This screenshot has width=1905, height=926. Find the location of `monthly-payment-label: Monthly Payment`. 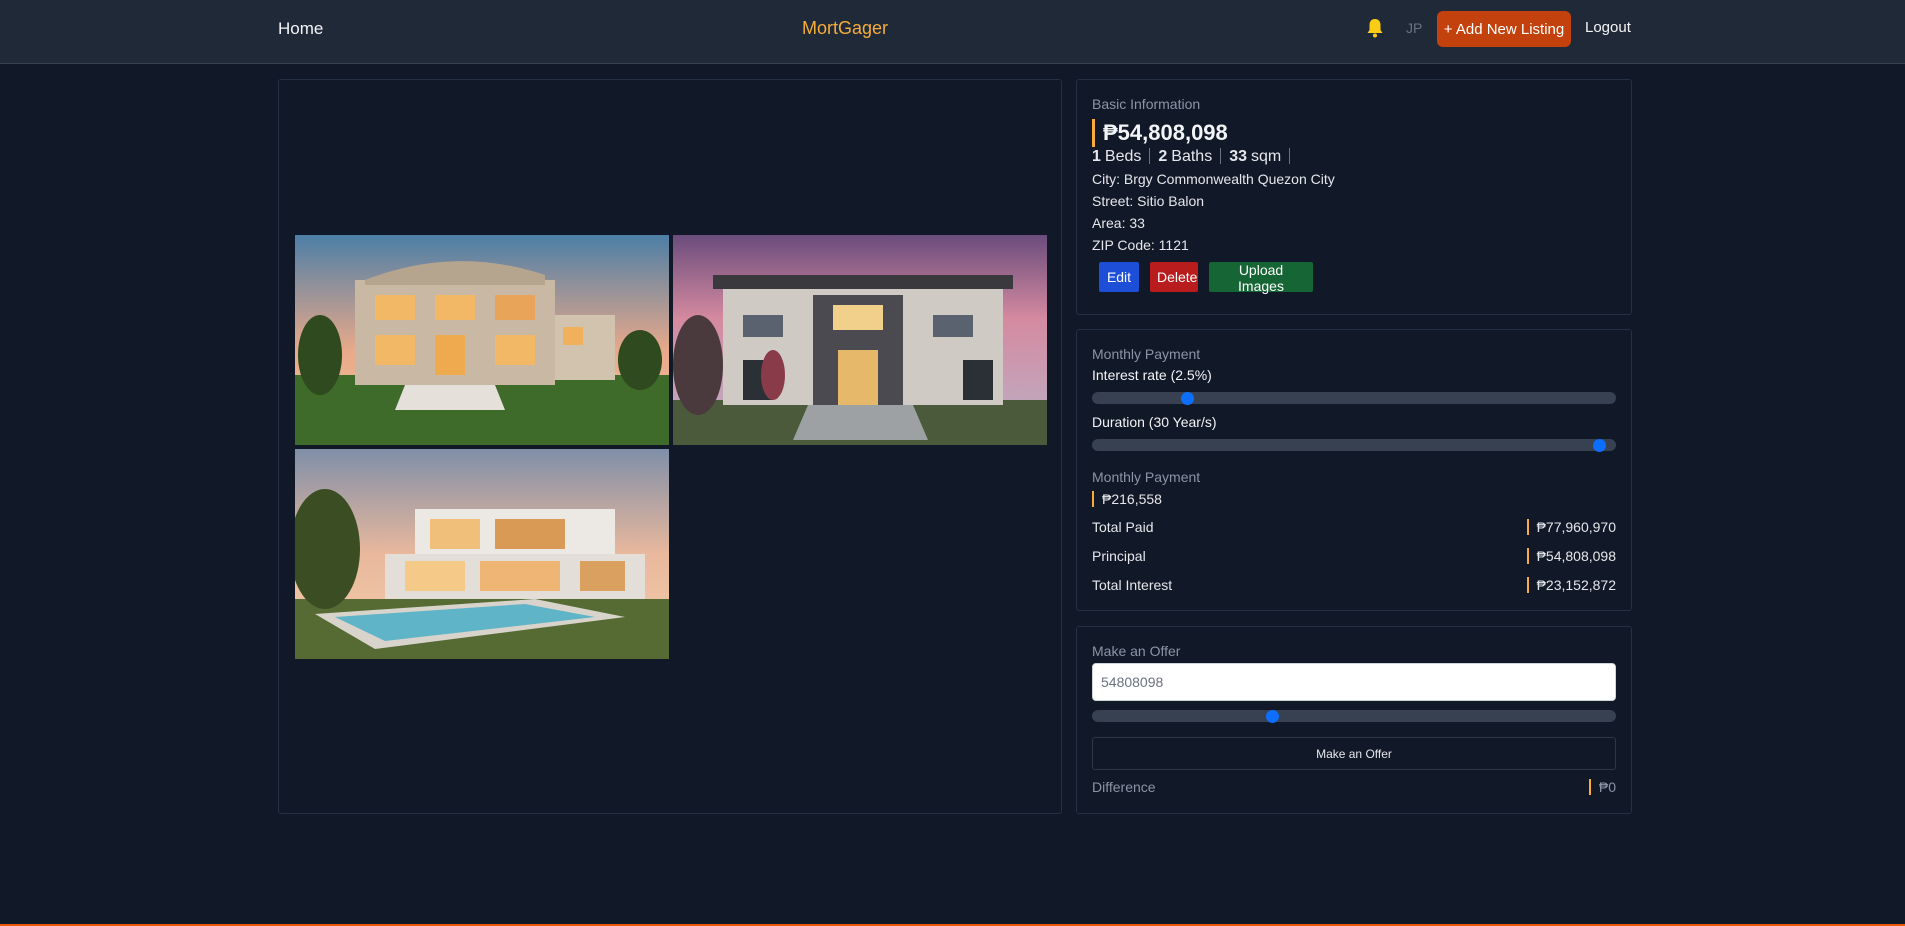

monthly-payment-label: Monthly Payment is located at coordinates (1146, 477).